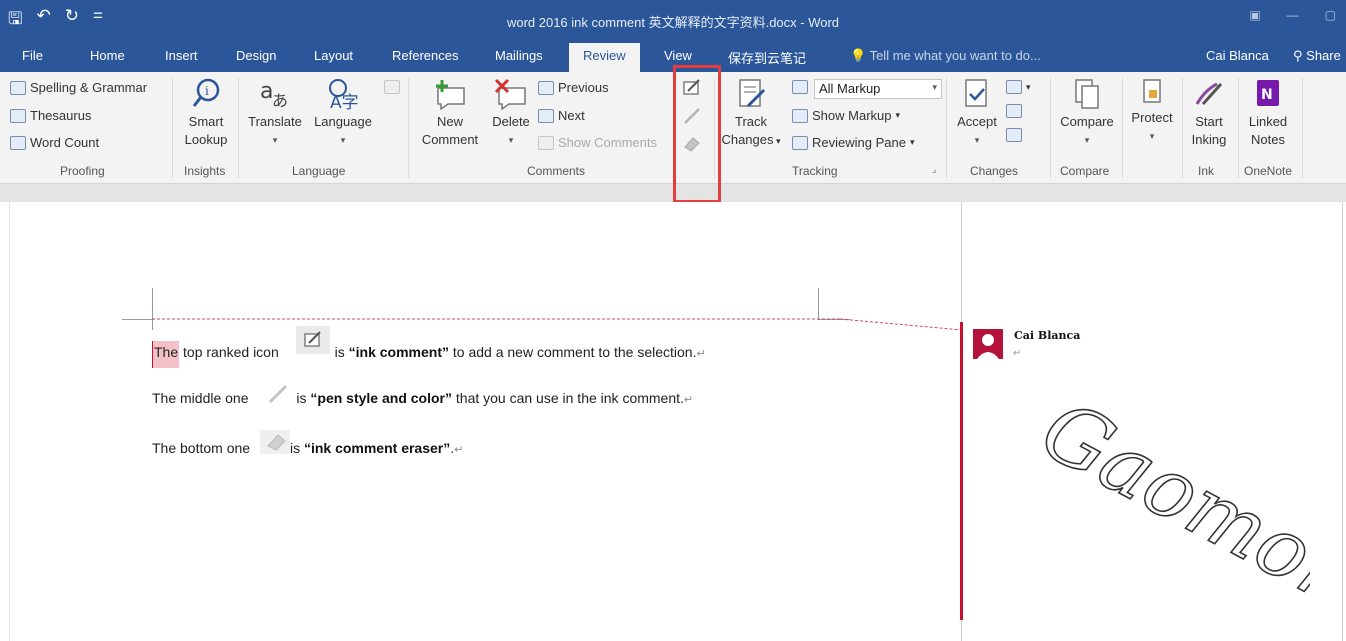 The height and width of the screenshot is (641, 1346). What do you see at coordinates (1254, 15) in the screenshot?
I see `ribbon-display-icon: ▣` at bounding box center [1254, 15].